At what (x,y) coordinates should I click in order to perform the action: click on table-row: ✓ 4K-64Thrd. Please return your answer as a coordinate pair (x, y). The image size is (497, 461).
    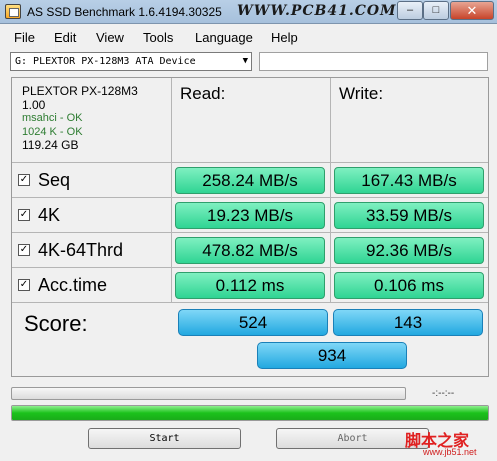
    Looking at the image, I should click on (92, 250).